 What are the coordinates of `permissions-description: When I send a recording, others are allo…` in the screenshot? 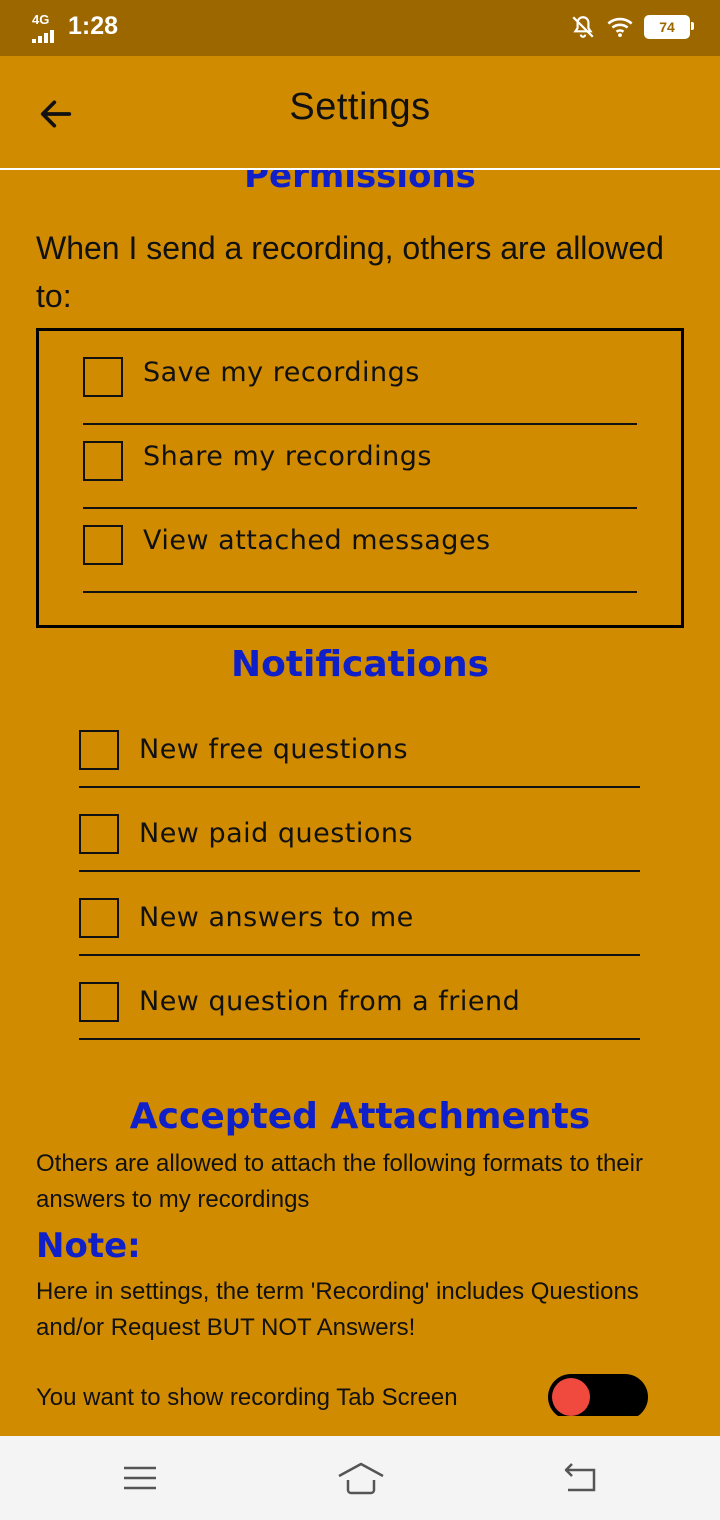 It's located at (350, 272).